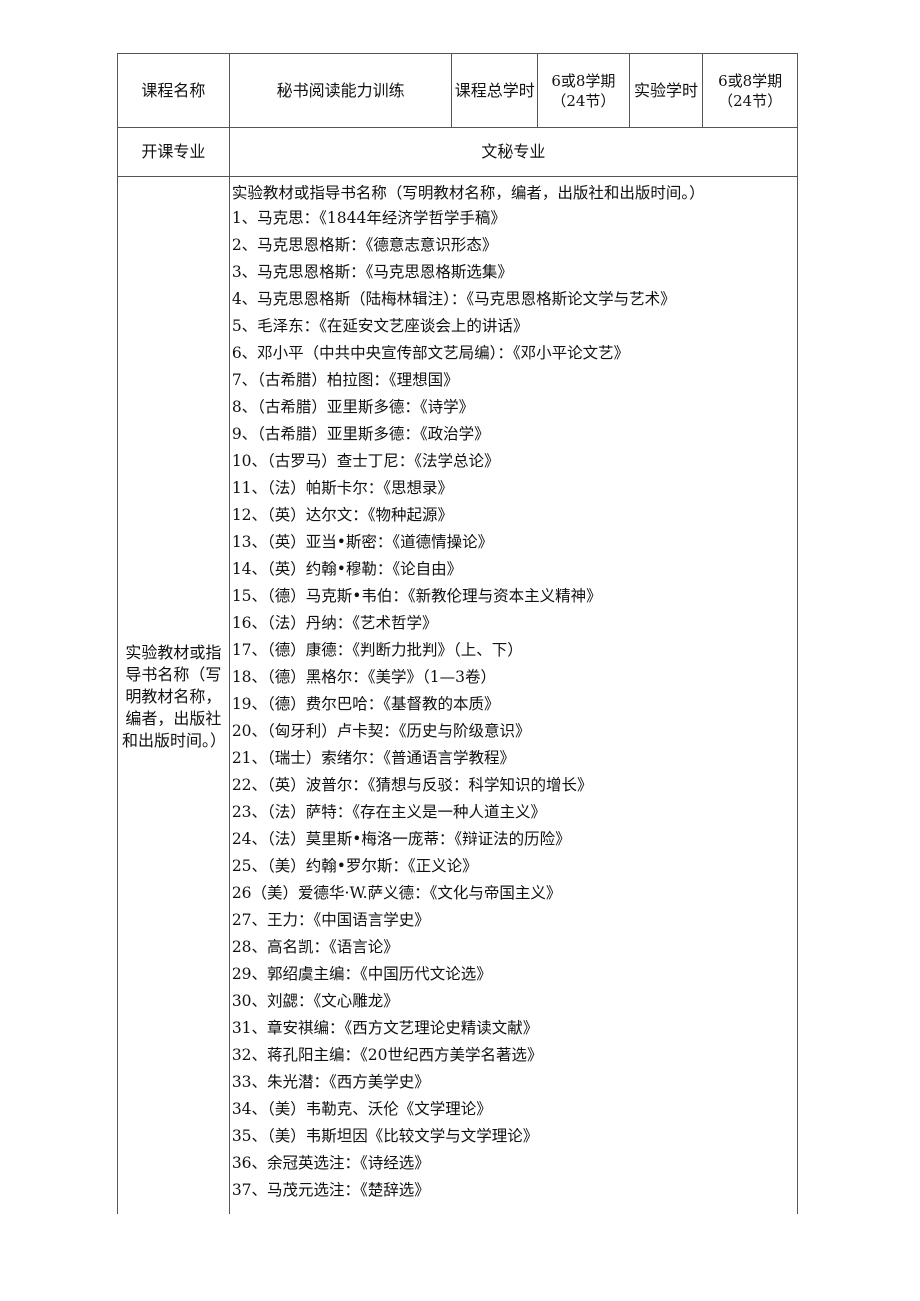  Describe the element at coordinates (330, 1190) in the screenshot. I see `list-item: 37、马茂元选注：《楚辞选》` at that location.